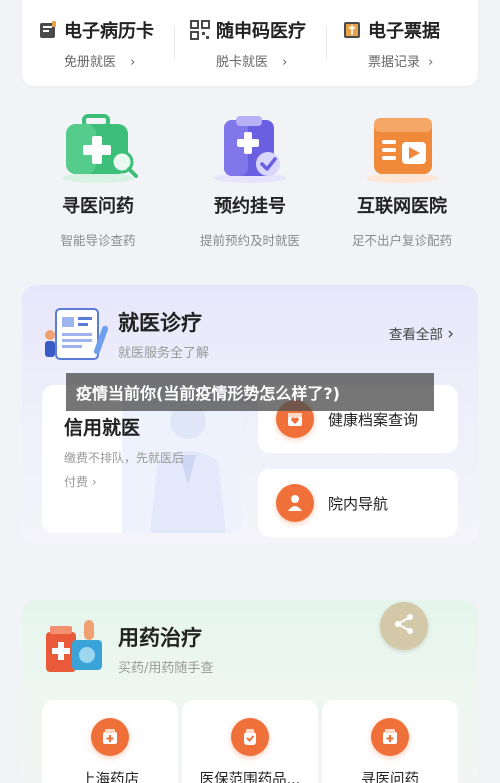 The image size is (500, 783). I want to click on share-icon, so click(404, 626).